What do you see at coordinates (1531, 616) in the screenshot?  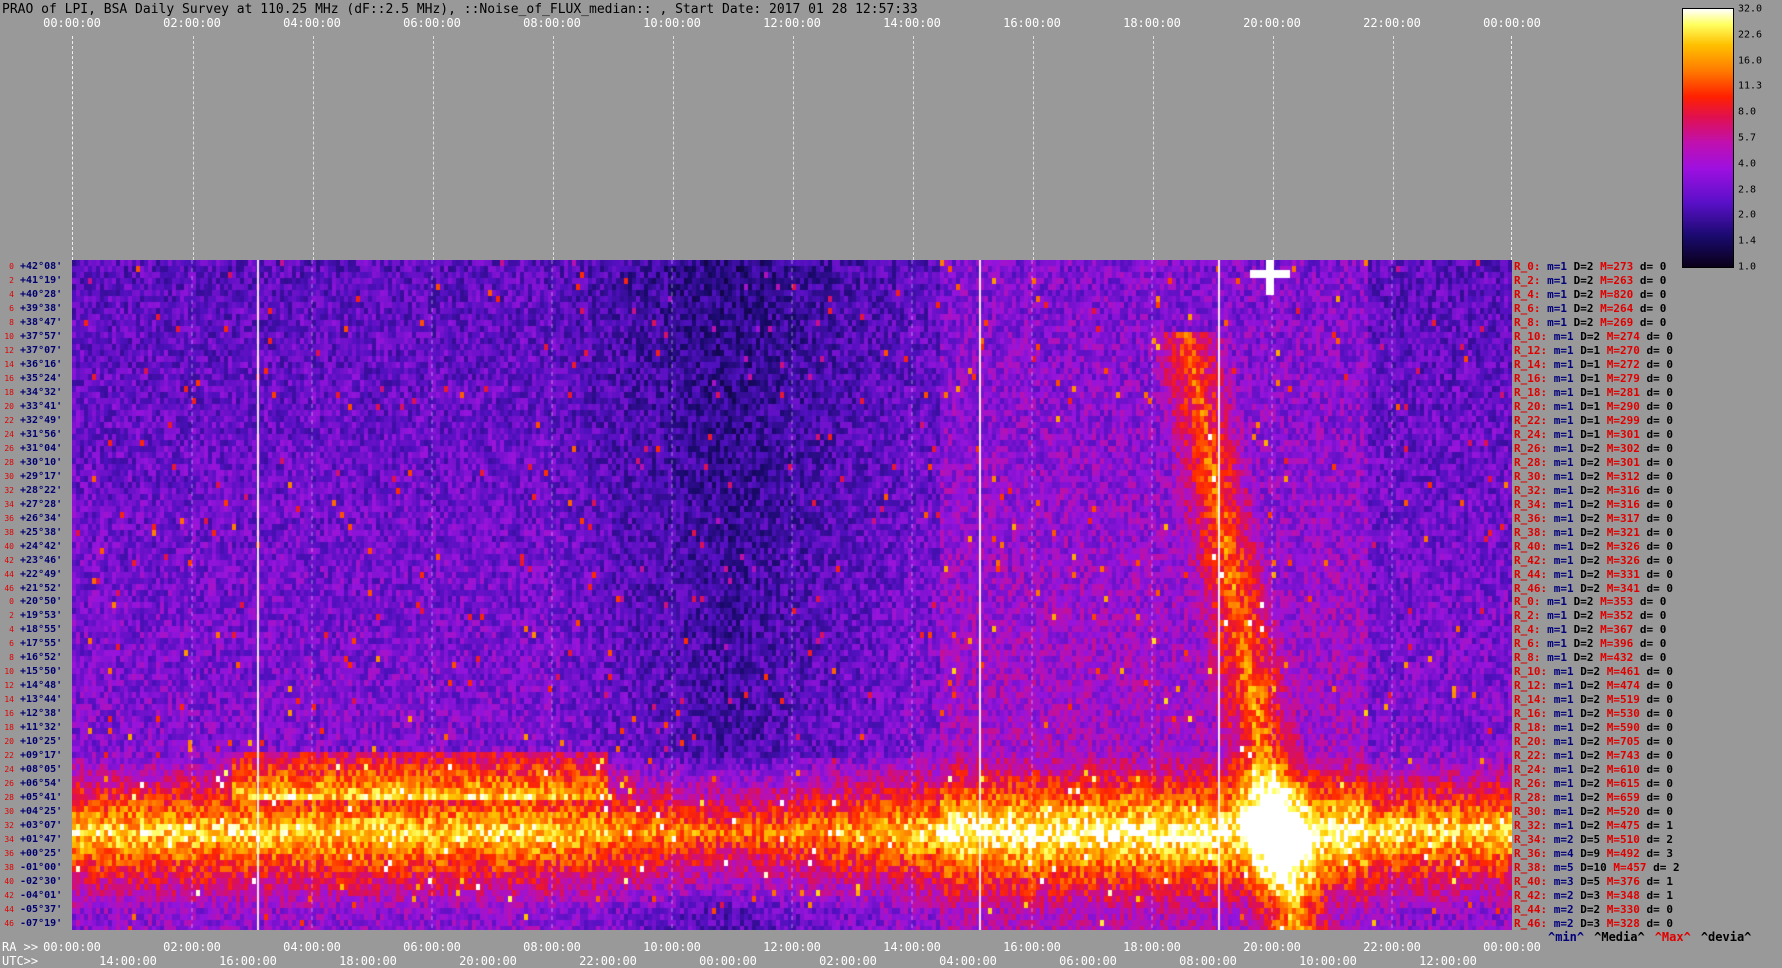 I see `stat-beam: R_2:` at bounding box center [1531, 616].